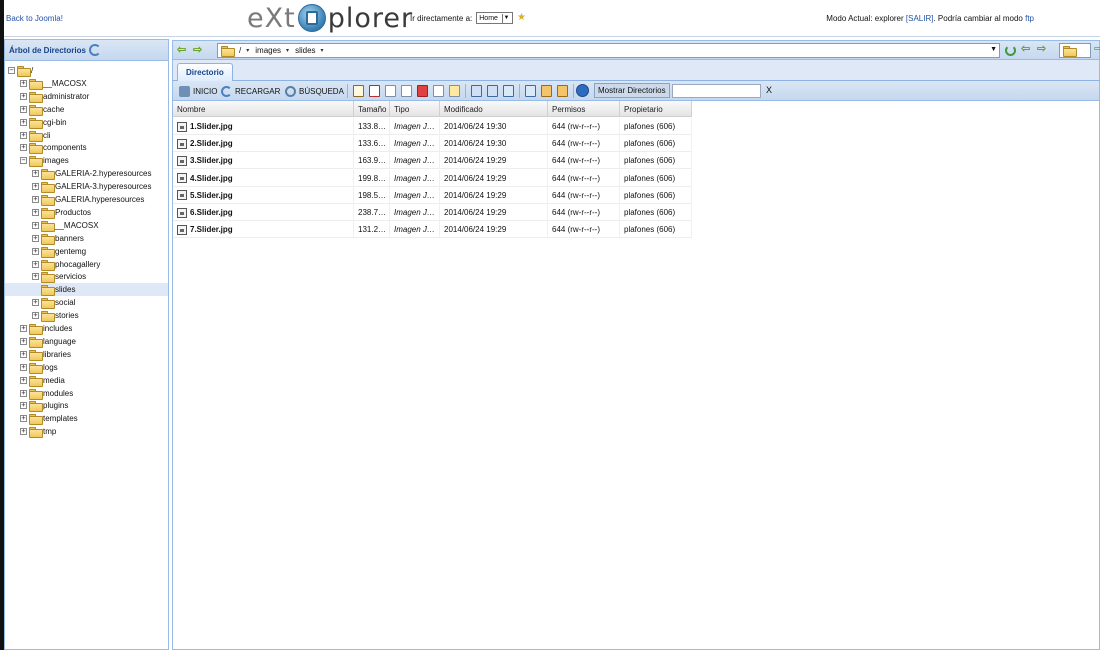 Image resolution: width=1100 pixels, height=650 pixels. What do you see at coordinates (1075, 50) in the screenshot?
I see `folder-selector` at bounding box center [1075, 50].